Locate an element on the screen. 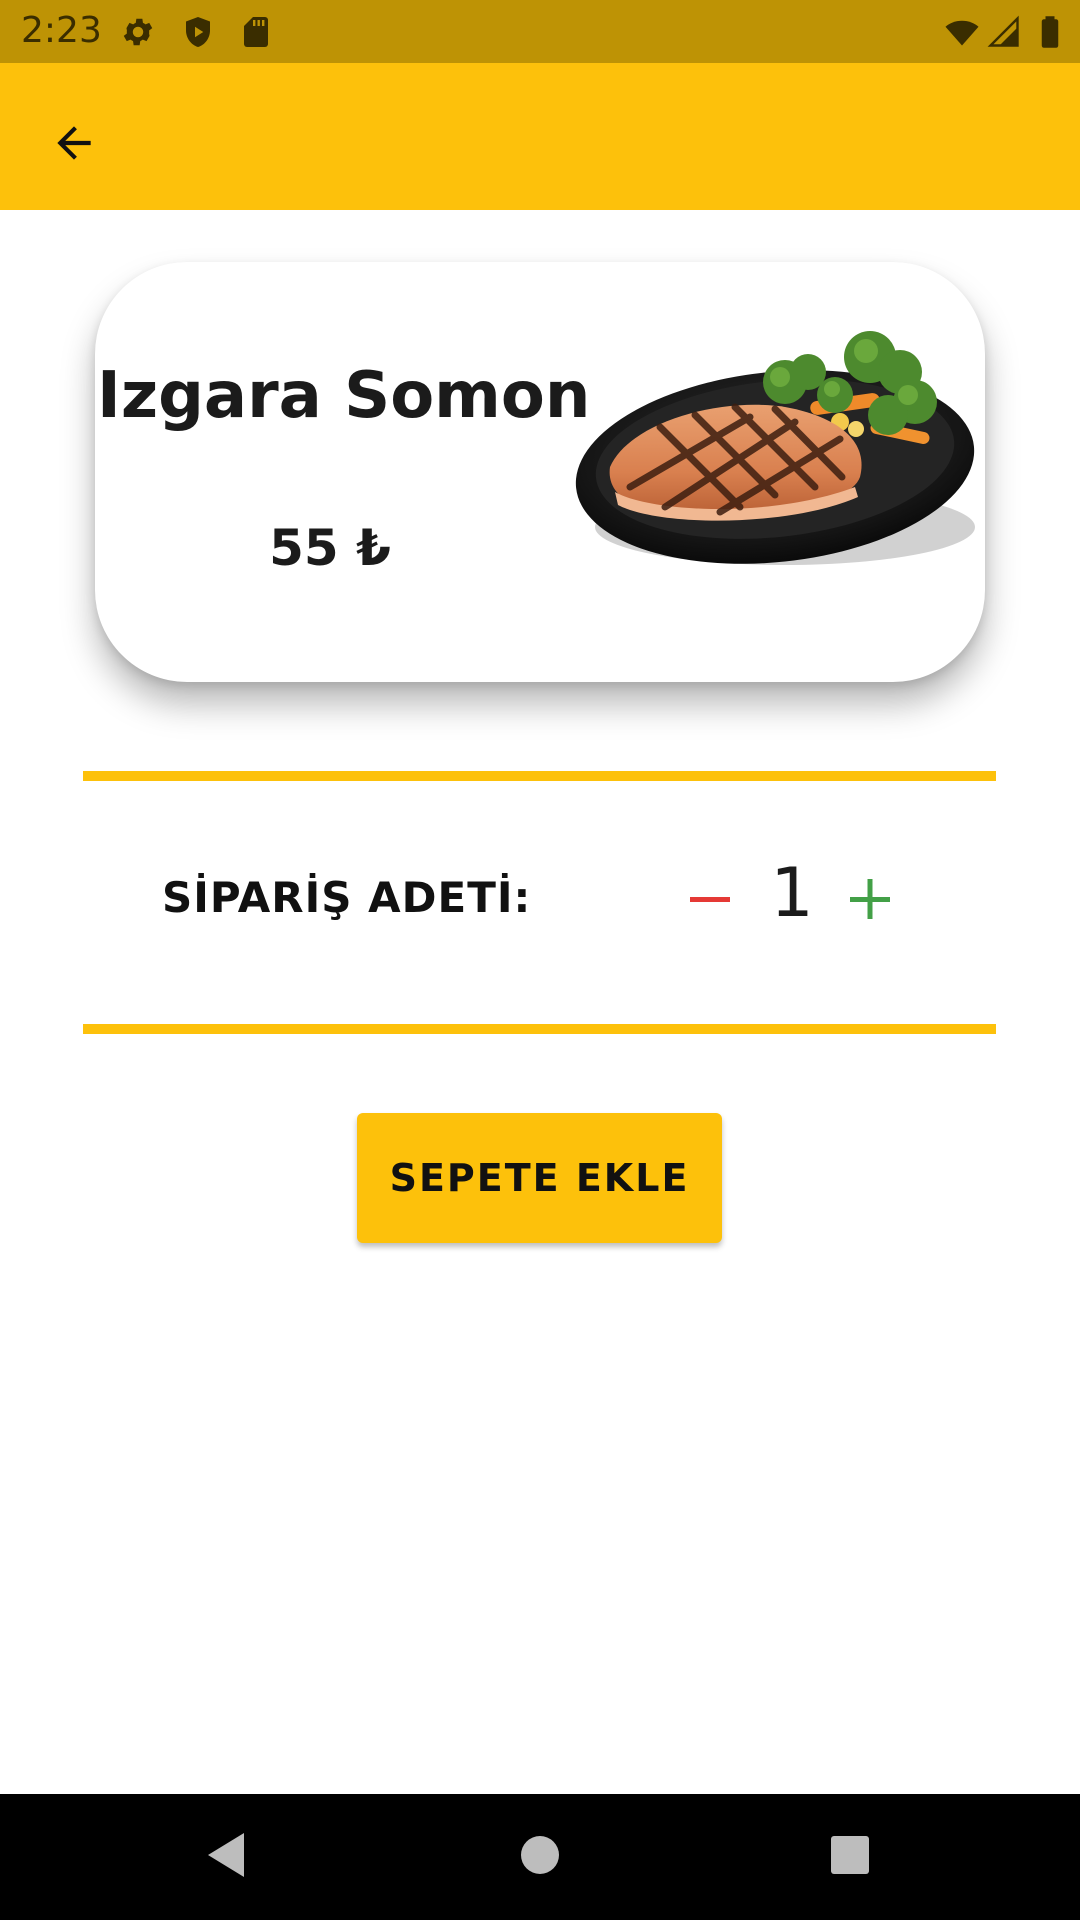 This screenshot has width=1080, height=1920. plus-icon is located at coordinates (870, 901).